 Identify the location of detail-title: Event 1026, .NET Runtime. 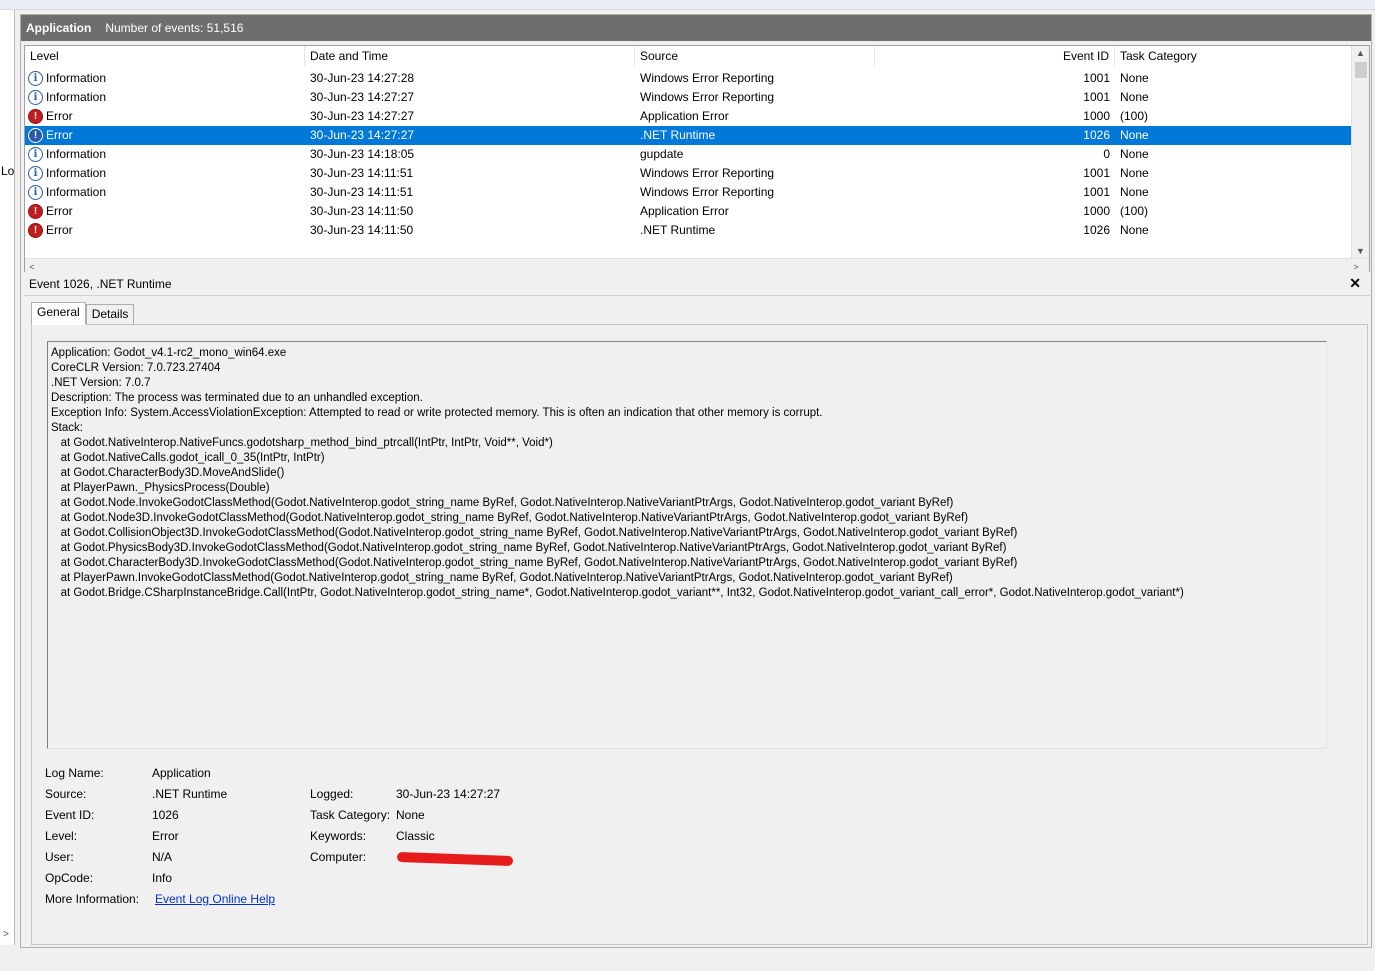
(100, 283).